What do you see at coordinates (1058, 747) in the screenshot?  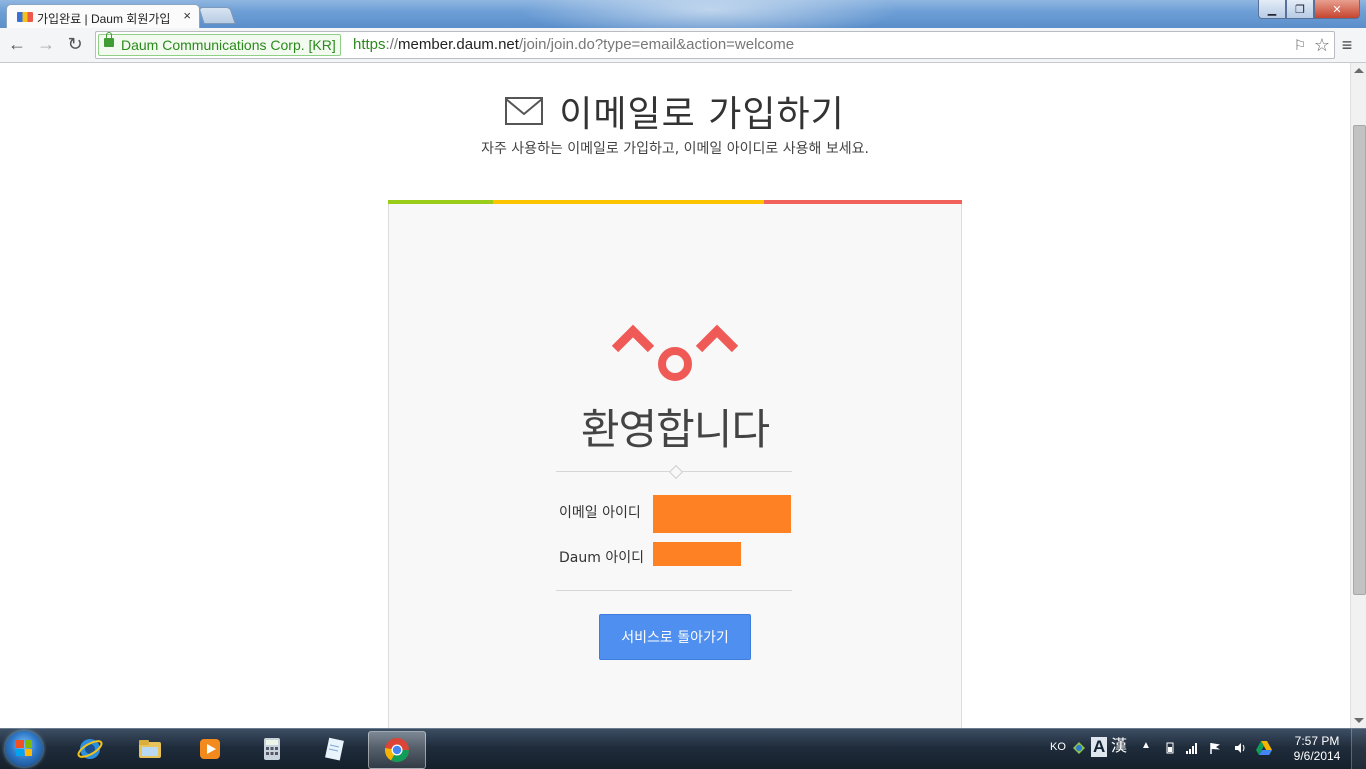 I see `language-indicator: KO` at bounding box center [1058, 747].